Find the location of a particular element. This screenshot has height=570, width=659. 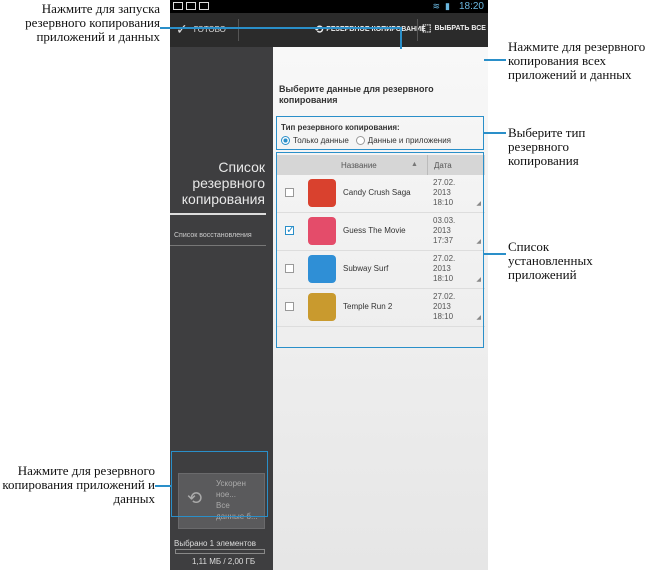

sidebar-title-line: резервного is located at coordinates (228, 183).